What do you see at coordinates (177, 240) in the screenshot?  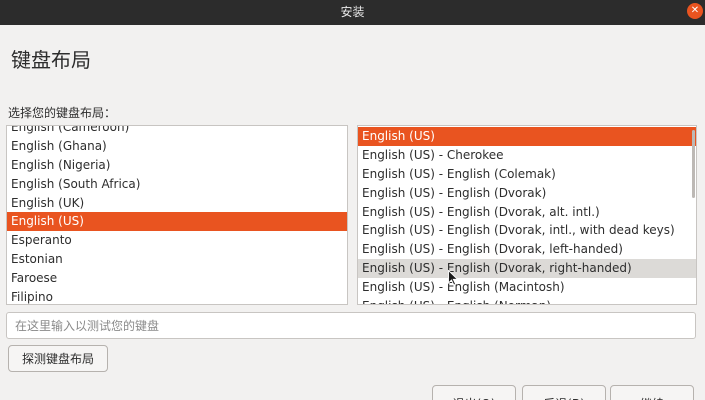 I see `list-item: Esperanto` at bounding box center [177, 240].